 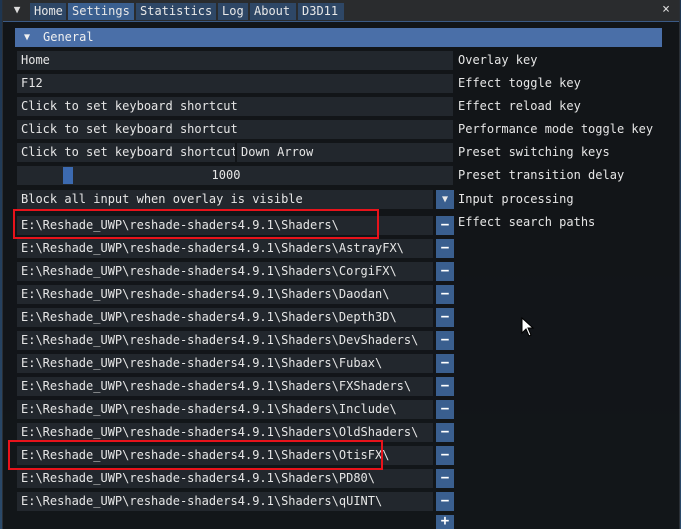 What do you see at coordinates (273, 11) in the screenshot?
I see `tab-about: About` at bounding box center [273, 11].